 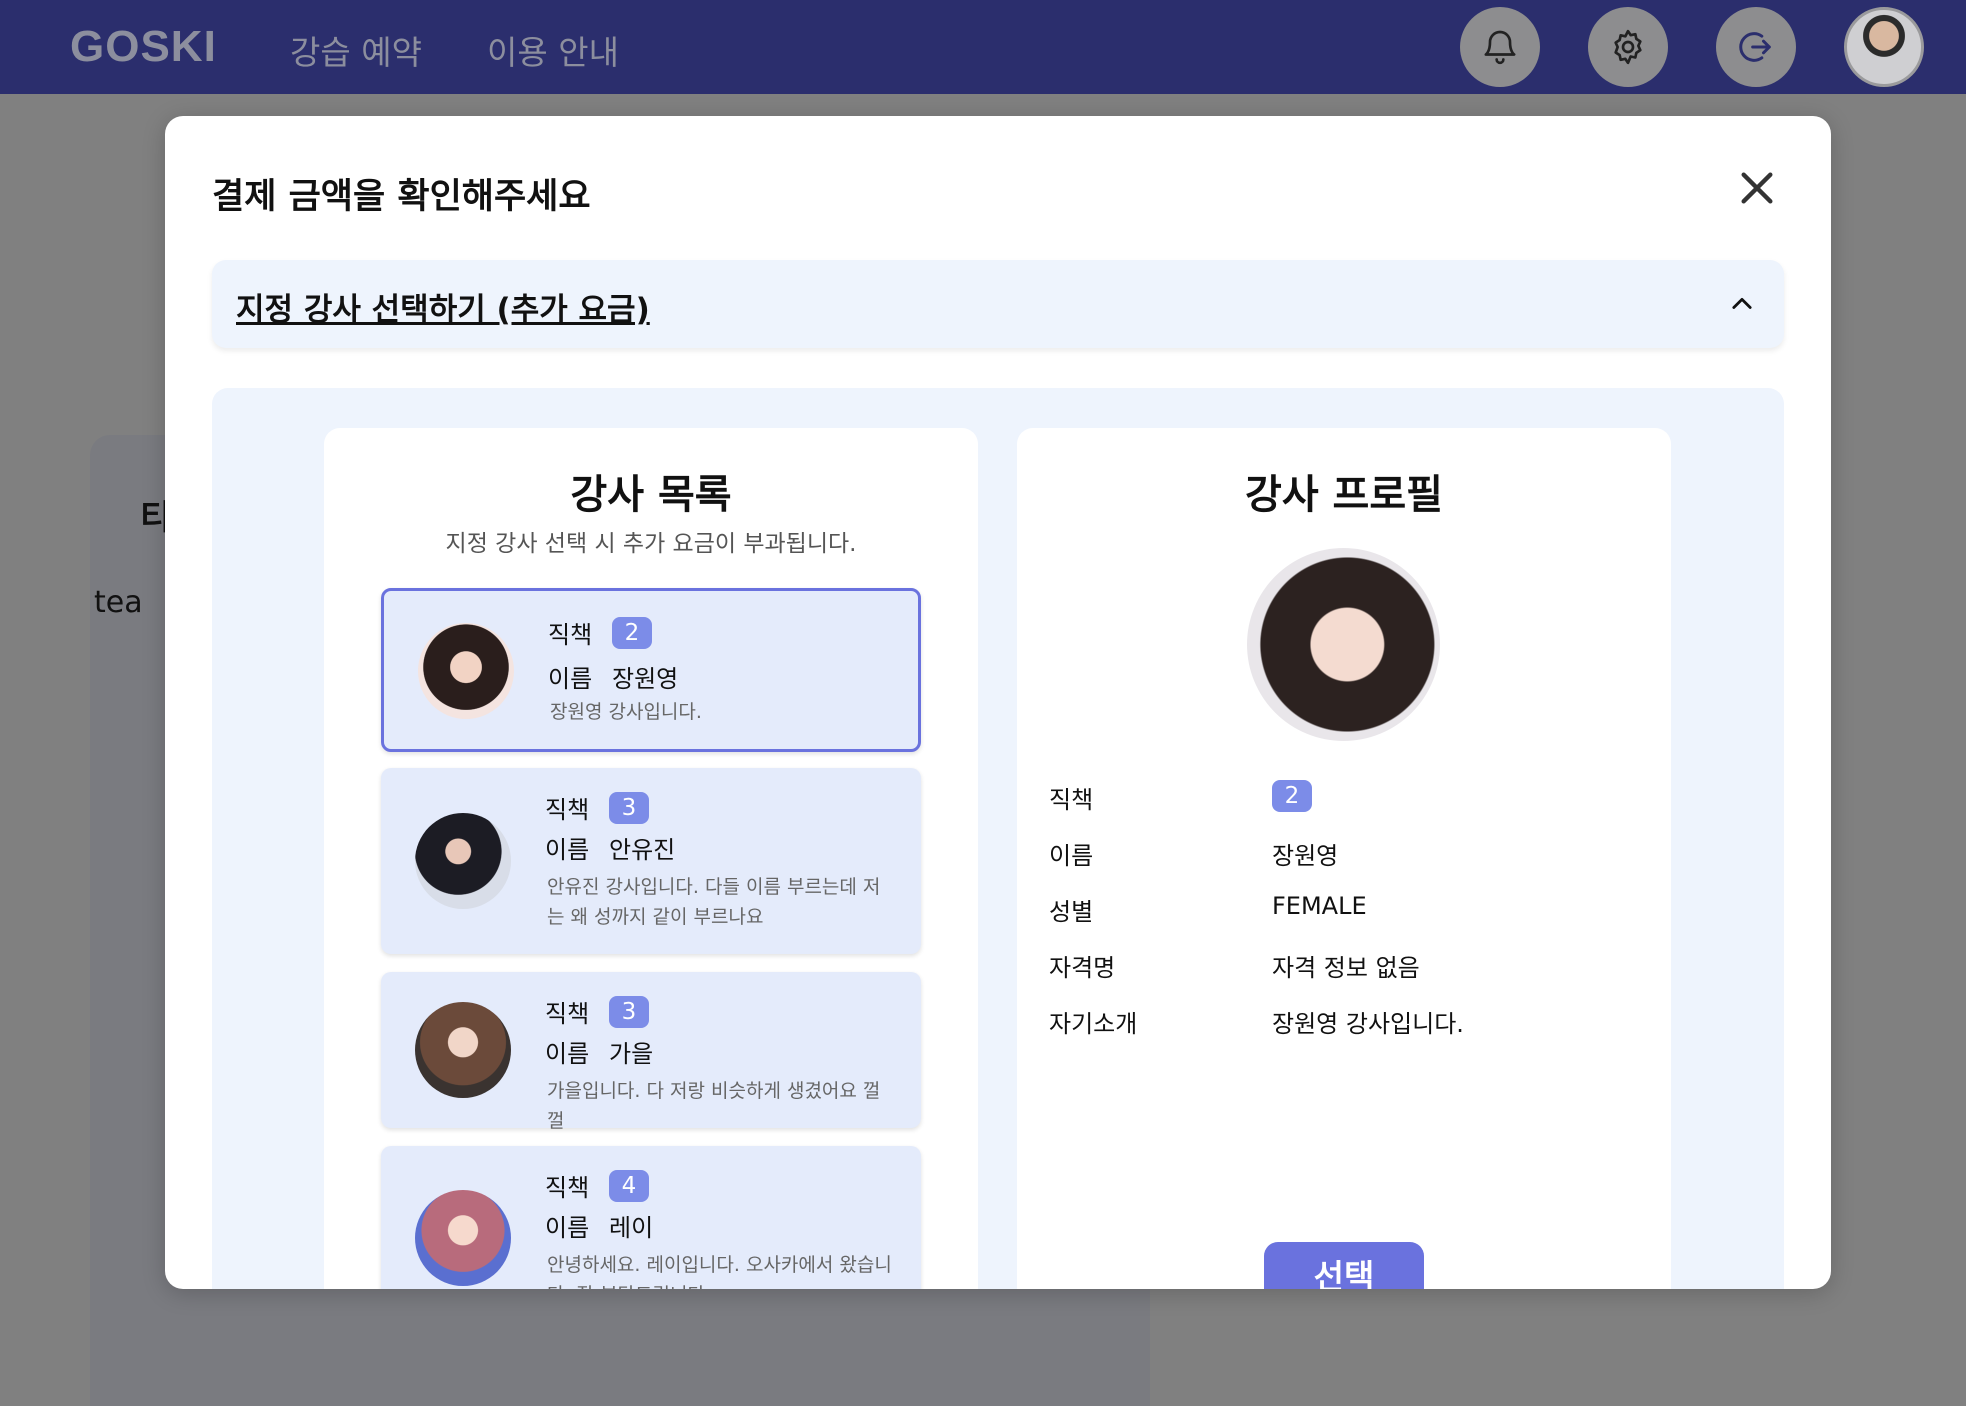 What do you see at coordinates (714, 902) in the screenshot?
I see `instructor-description: 안유진 강사입니다. 다들 이름 부르는데 저는 왜 성까지 같이 부르나요` at bounding box center [714, 902].